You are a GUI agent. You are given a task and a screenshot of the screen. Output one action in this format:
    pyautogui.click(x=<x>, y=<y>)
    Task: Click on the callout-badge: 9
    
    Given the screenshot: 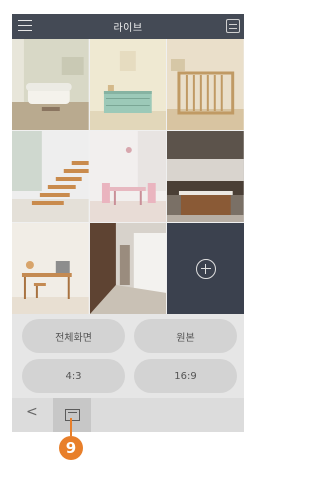 What is the action you would take?
    pyautogui.click(x=71, y=448)
    